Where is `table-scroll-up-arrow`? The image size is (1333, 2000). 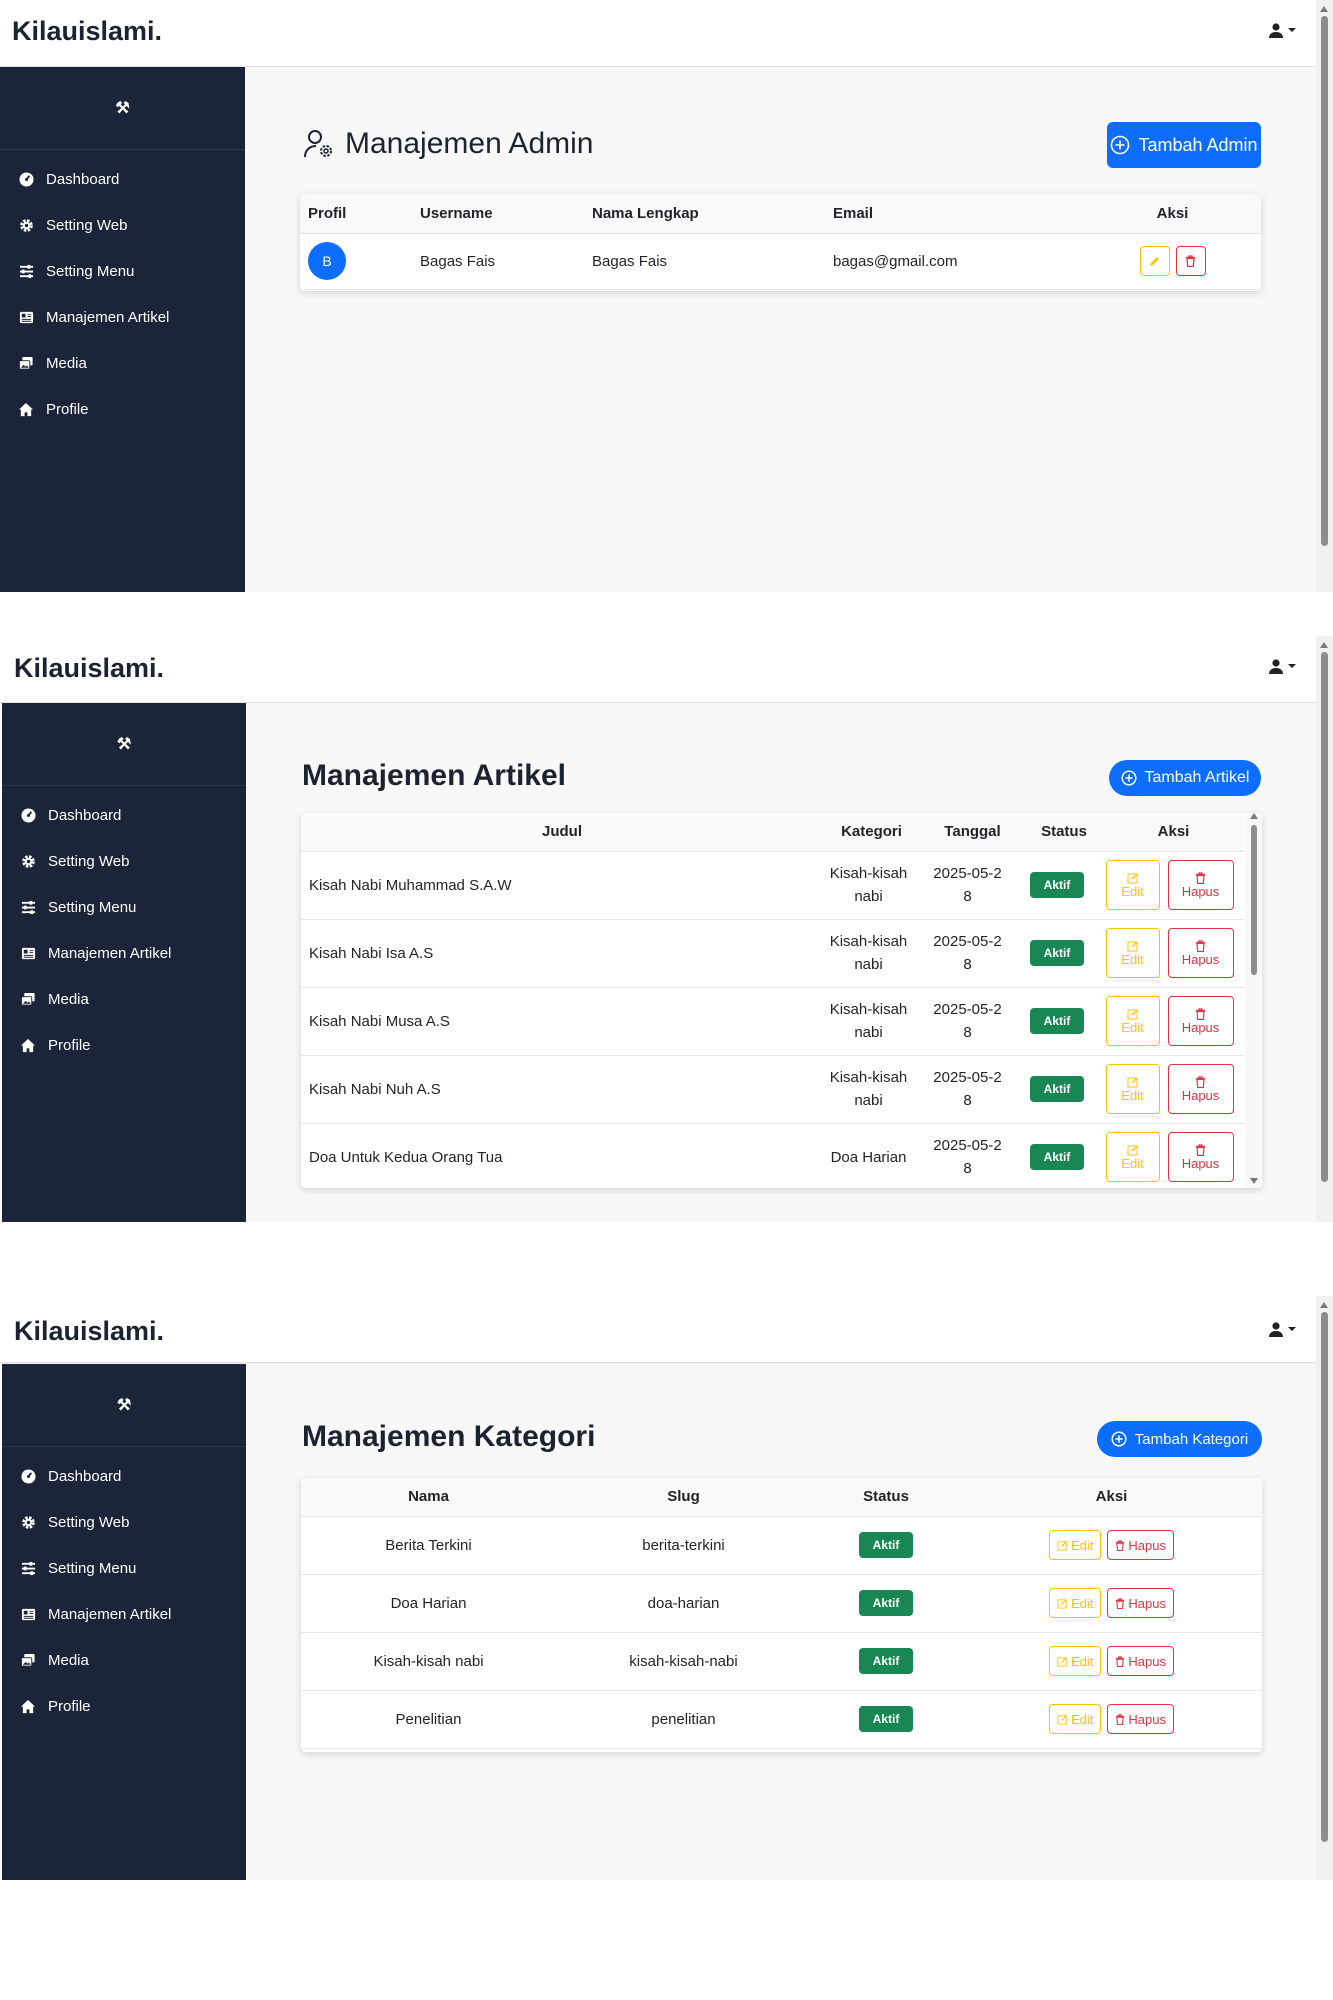 table-scroll-up-arrow is located at coordinates (1254, 816).